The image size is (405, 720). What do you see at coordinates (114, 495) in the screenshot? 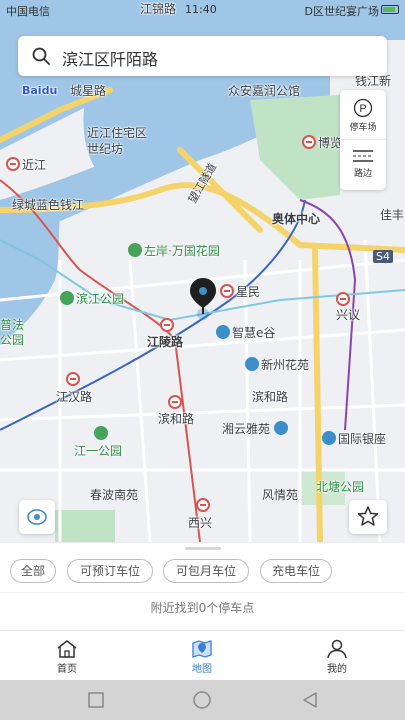
I see `map-label: 春波南苑` at bounding box center [114, 495].